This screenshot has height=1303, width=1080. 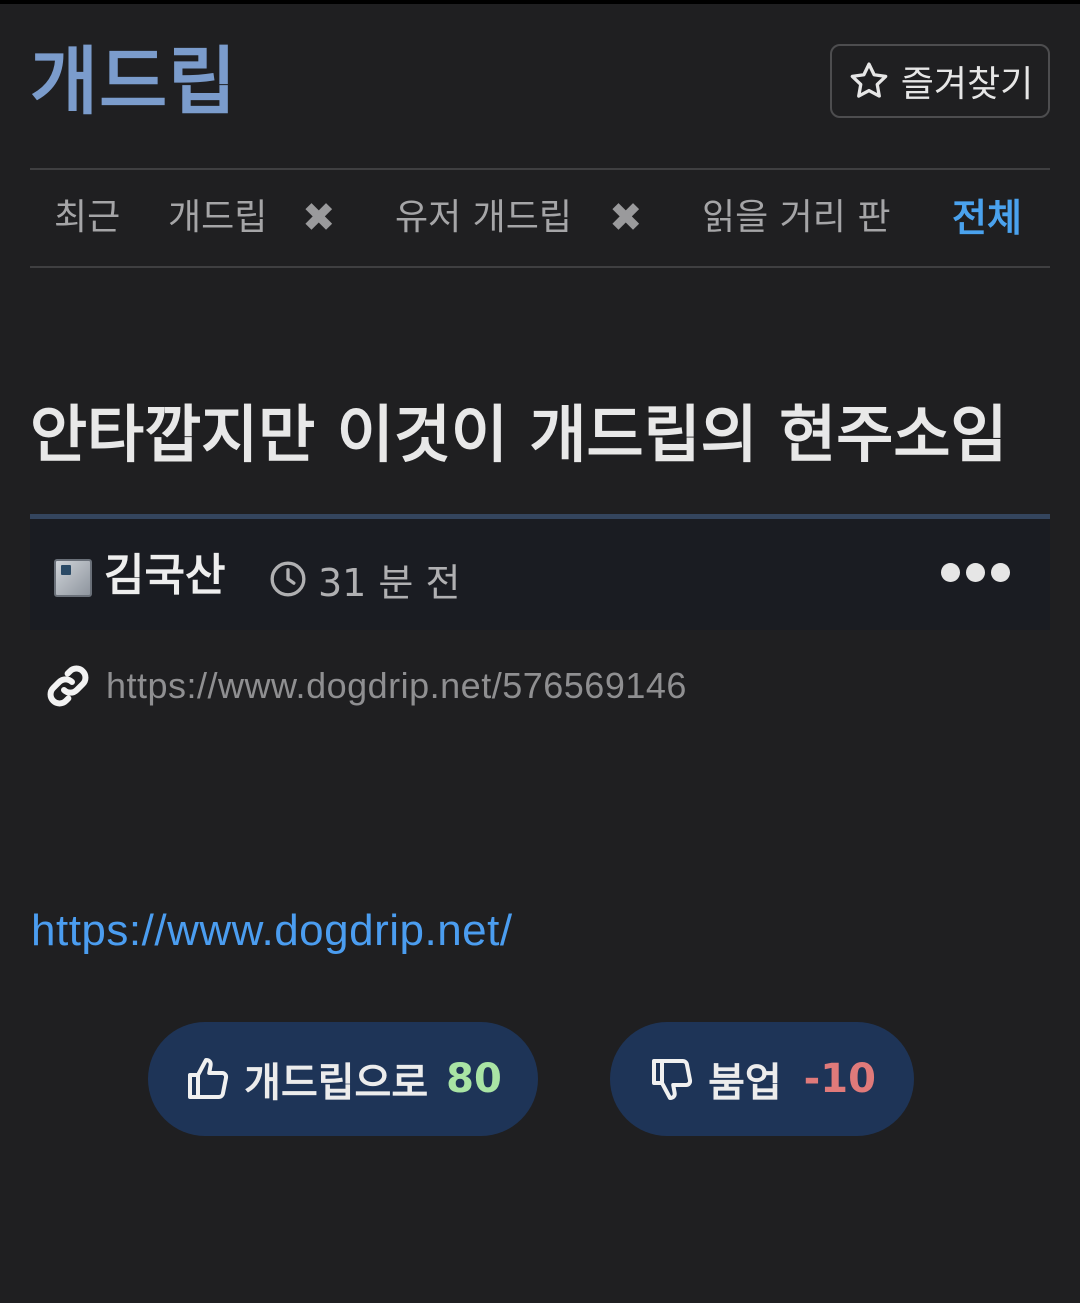 I want to click on permalink-url: https://www.dogdrip.net/576569146, so click(x=396, y=686).